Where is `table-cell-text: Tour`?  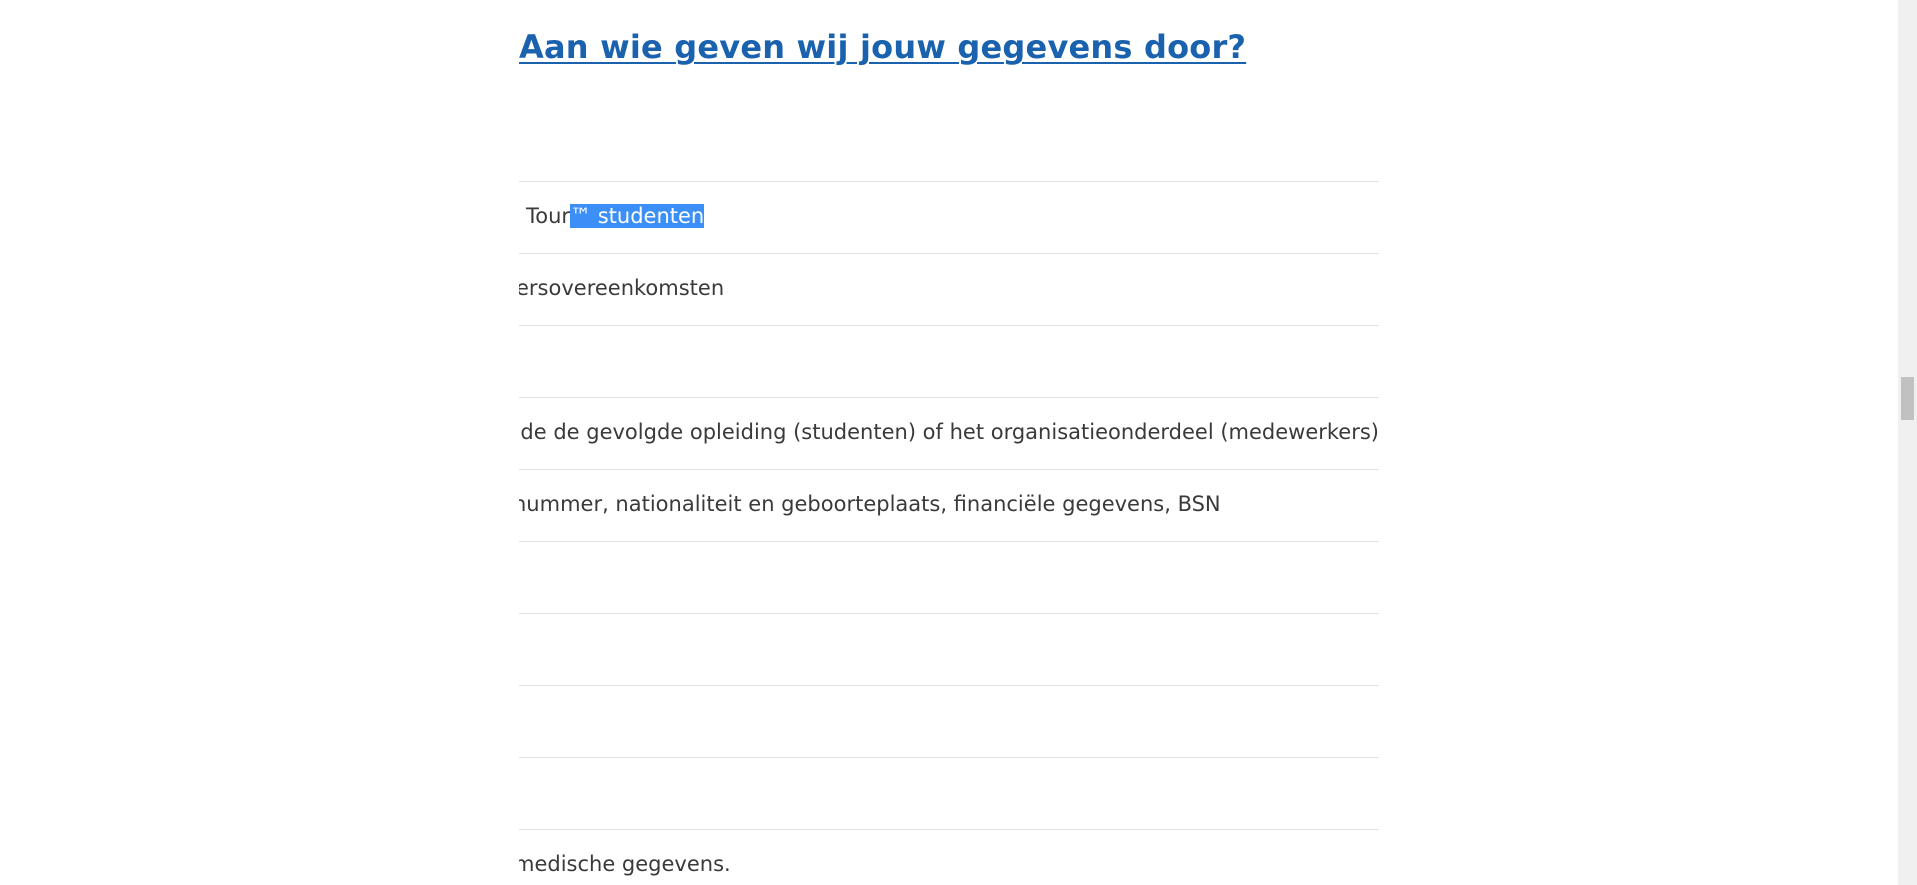 table-cell-text: Tour is located at coordinates (548, 216).